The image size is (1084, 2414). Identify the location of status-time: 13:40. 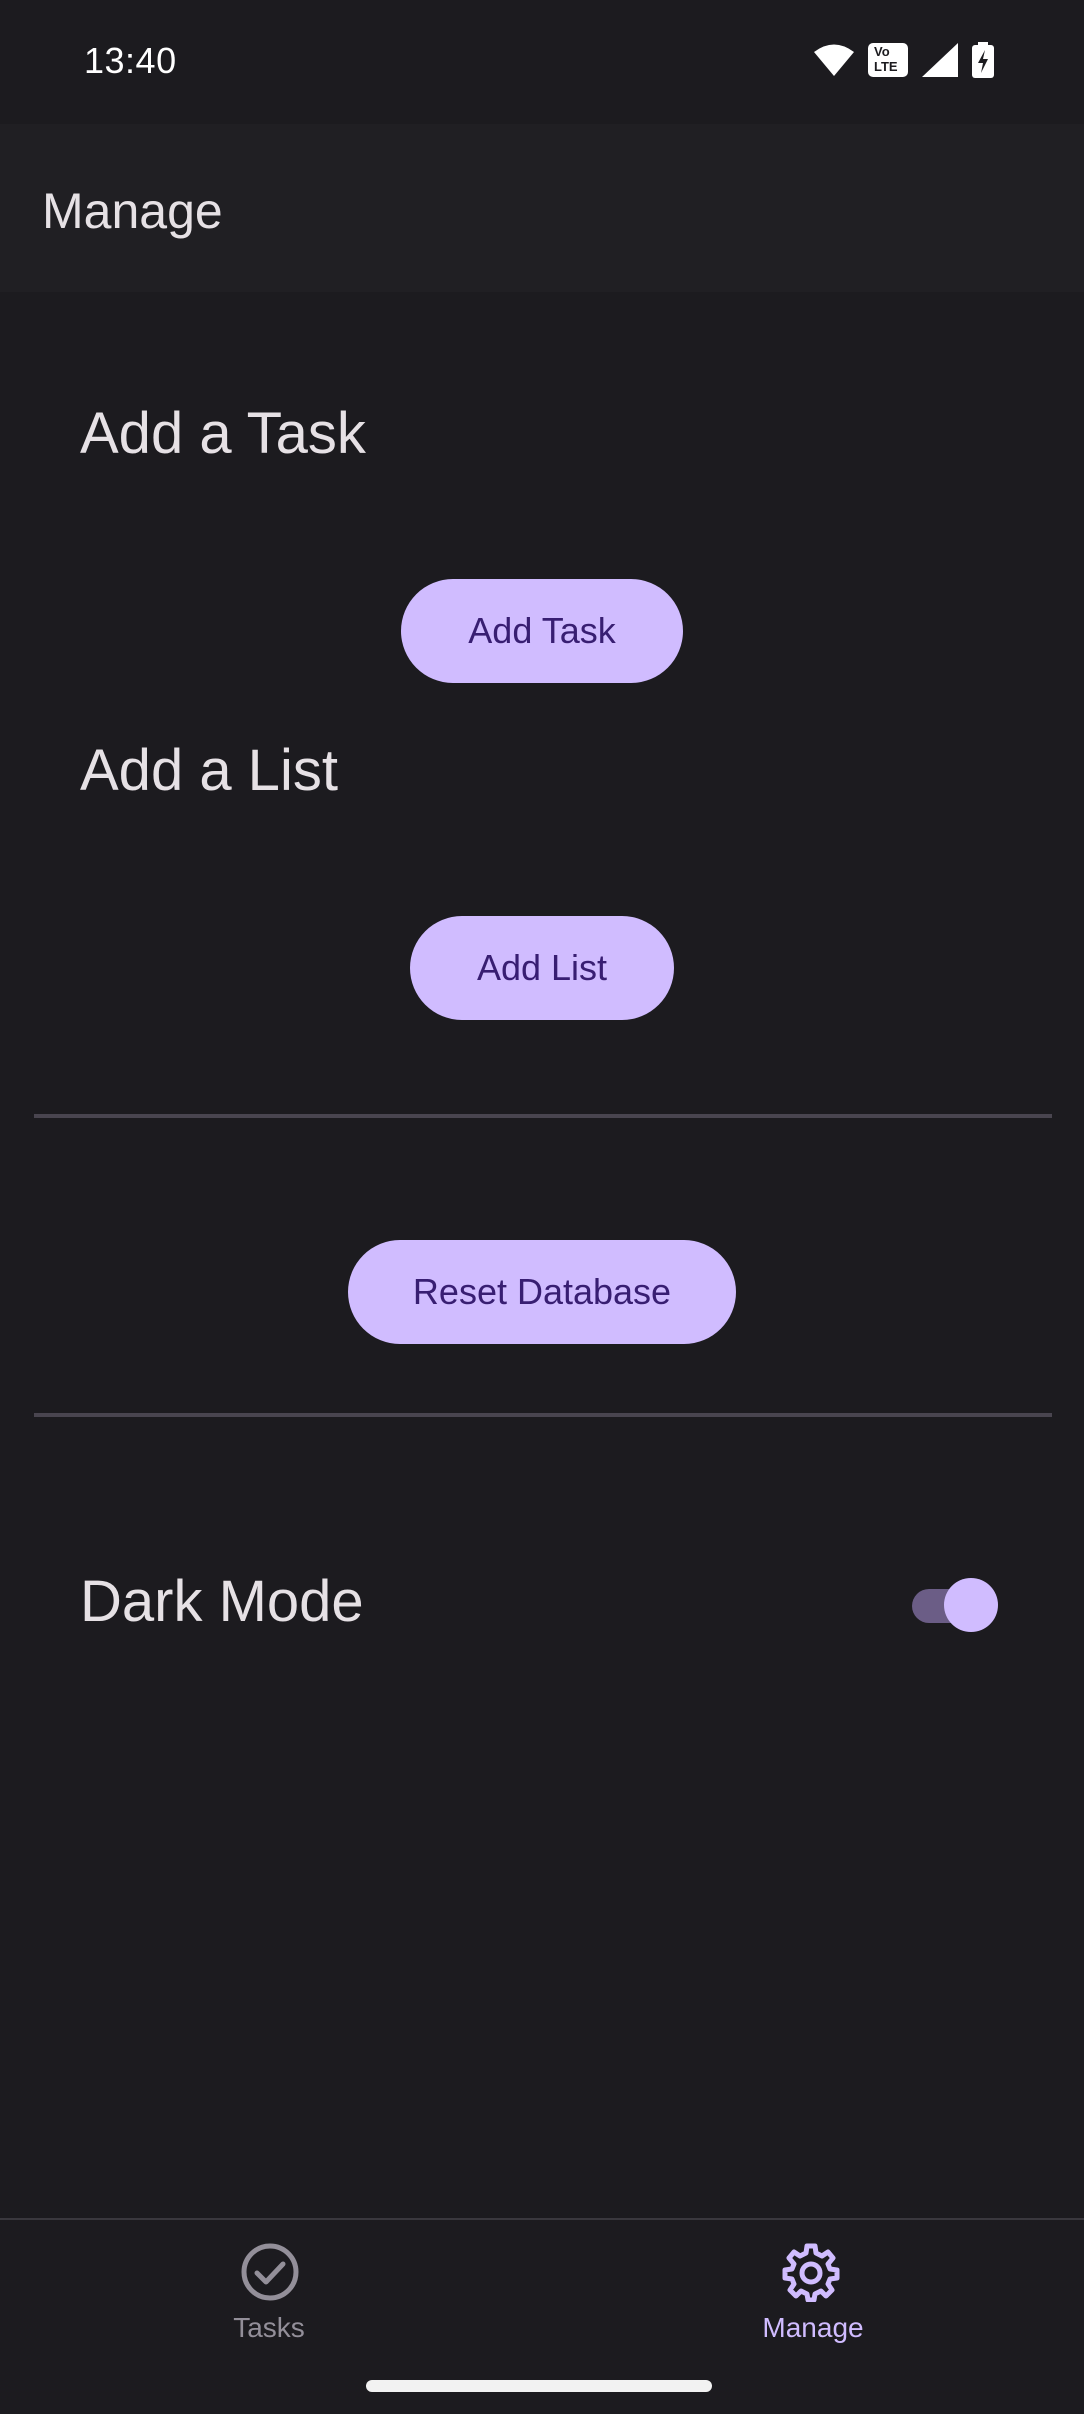
(130, 60).